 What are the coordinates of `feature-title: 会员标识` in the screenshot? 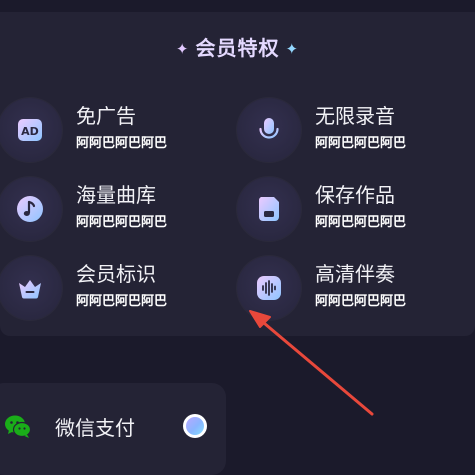 It's located at (116, 274).